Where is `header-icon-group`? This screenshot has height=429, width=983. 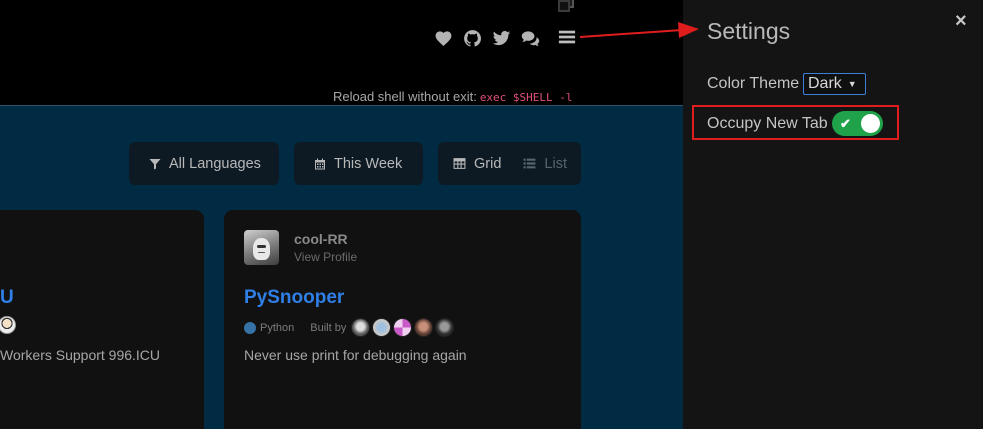 header-icon-group is located at coordinates (486, 38).